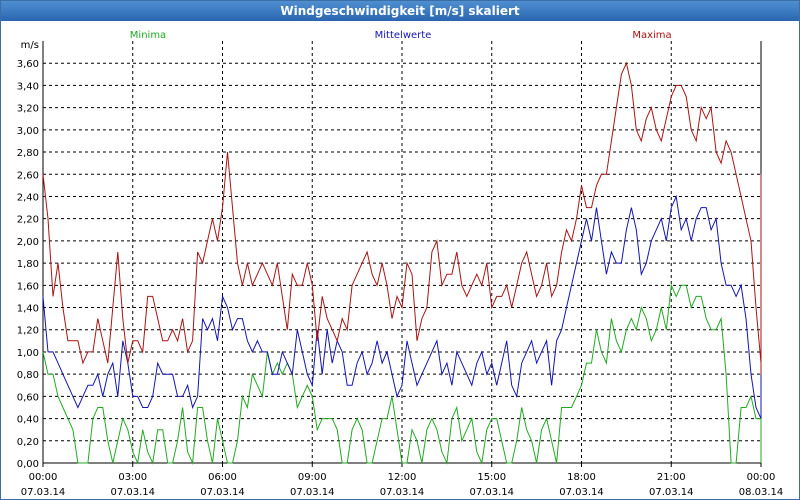  Describe the element at coordinates (402, 477) in the screenshot. I see `x-tick-time: 12:00` at that location.